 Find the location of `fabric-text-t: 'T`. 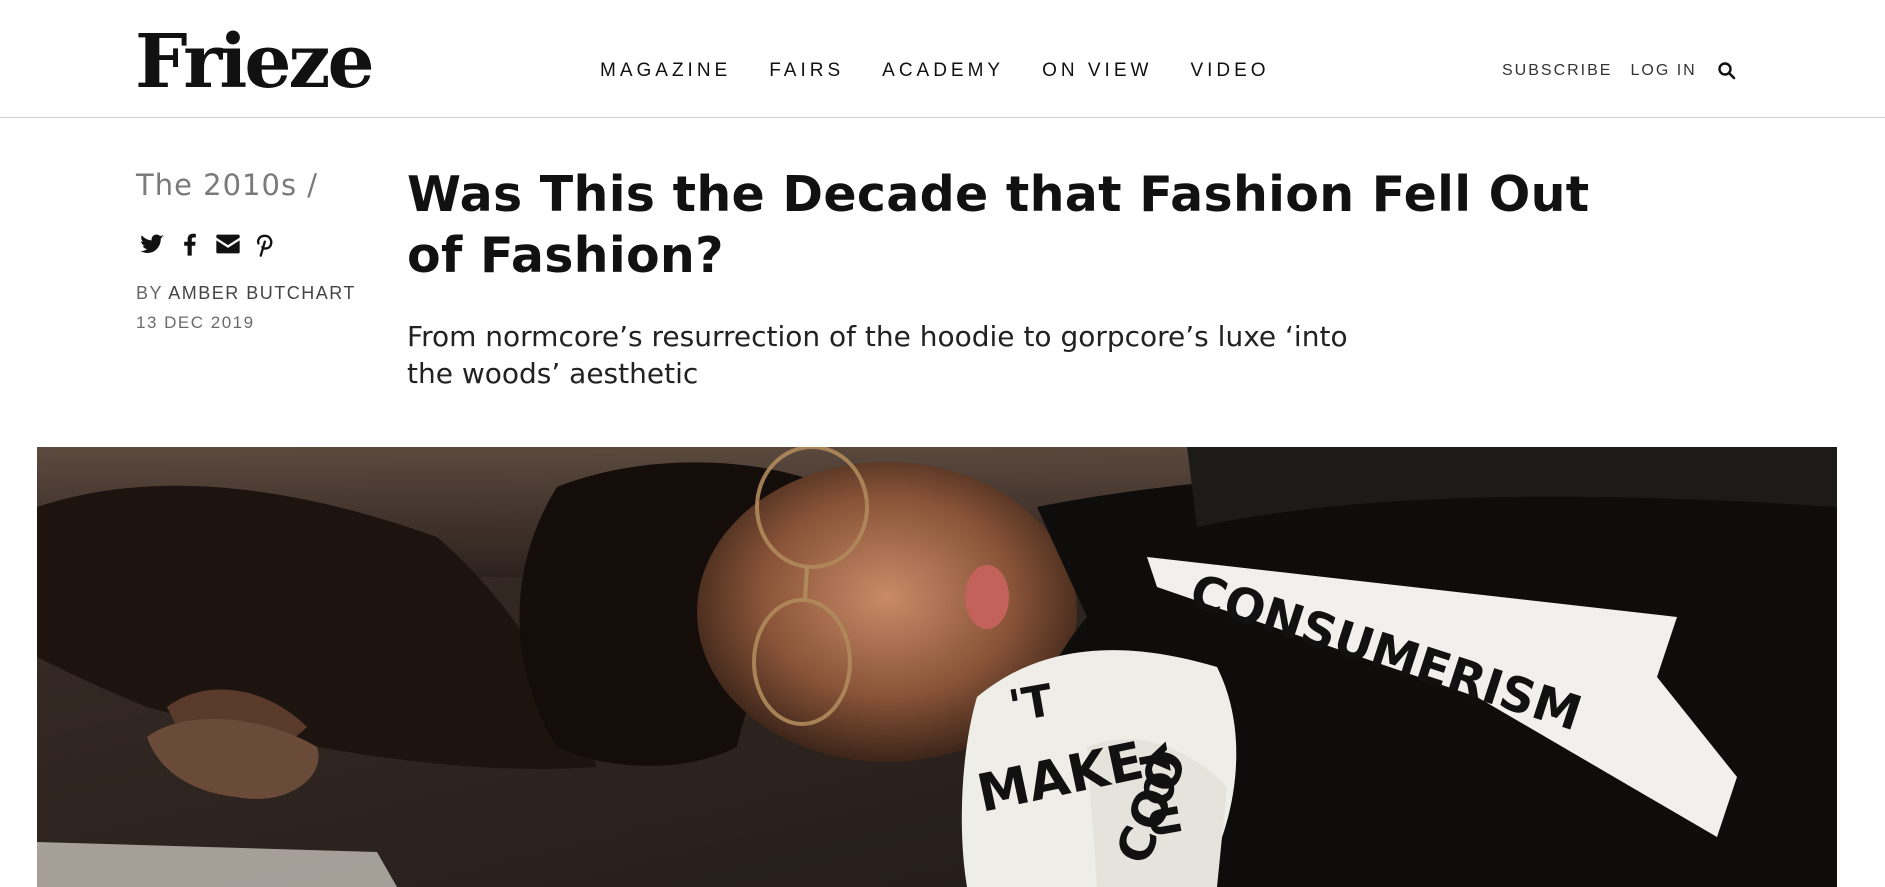

fabric-text-t: 'T is located at coordinates (1031, 704).